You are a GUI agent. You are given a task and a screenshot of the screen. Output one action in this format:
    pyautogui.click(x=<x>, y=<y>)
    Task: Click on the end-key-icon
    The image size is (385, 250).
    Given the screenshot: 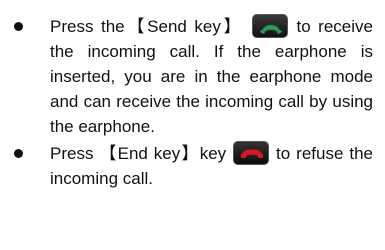 What is the action you would take?
    pyautogui.click(x=251, y=153)
    